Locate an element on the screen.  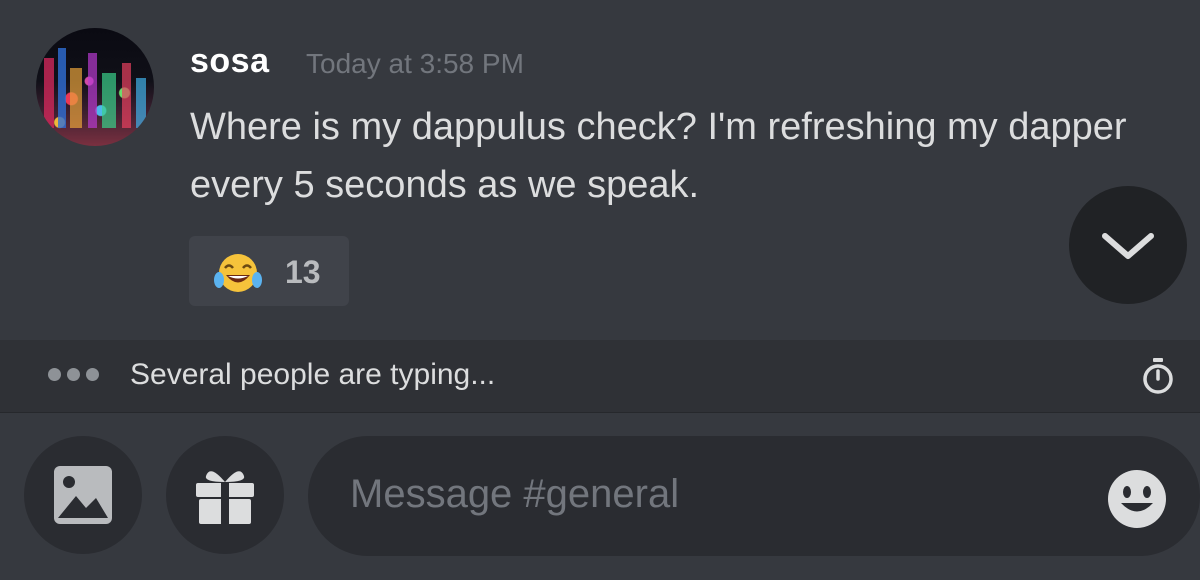
stopwatch-icon is located at coordinates (1158, 376).